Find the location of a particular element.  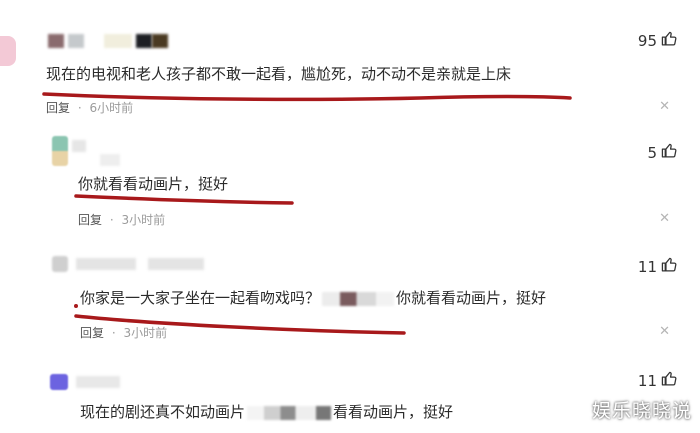

comment-text: 你家是一大家子坐在一起看吻戏吗？ 你就看看动画片，挺好 is located at coordinates (313, 298).